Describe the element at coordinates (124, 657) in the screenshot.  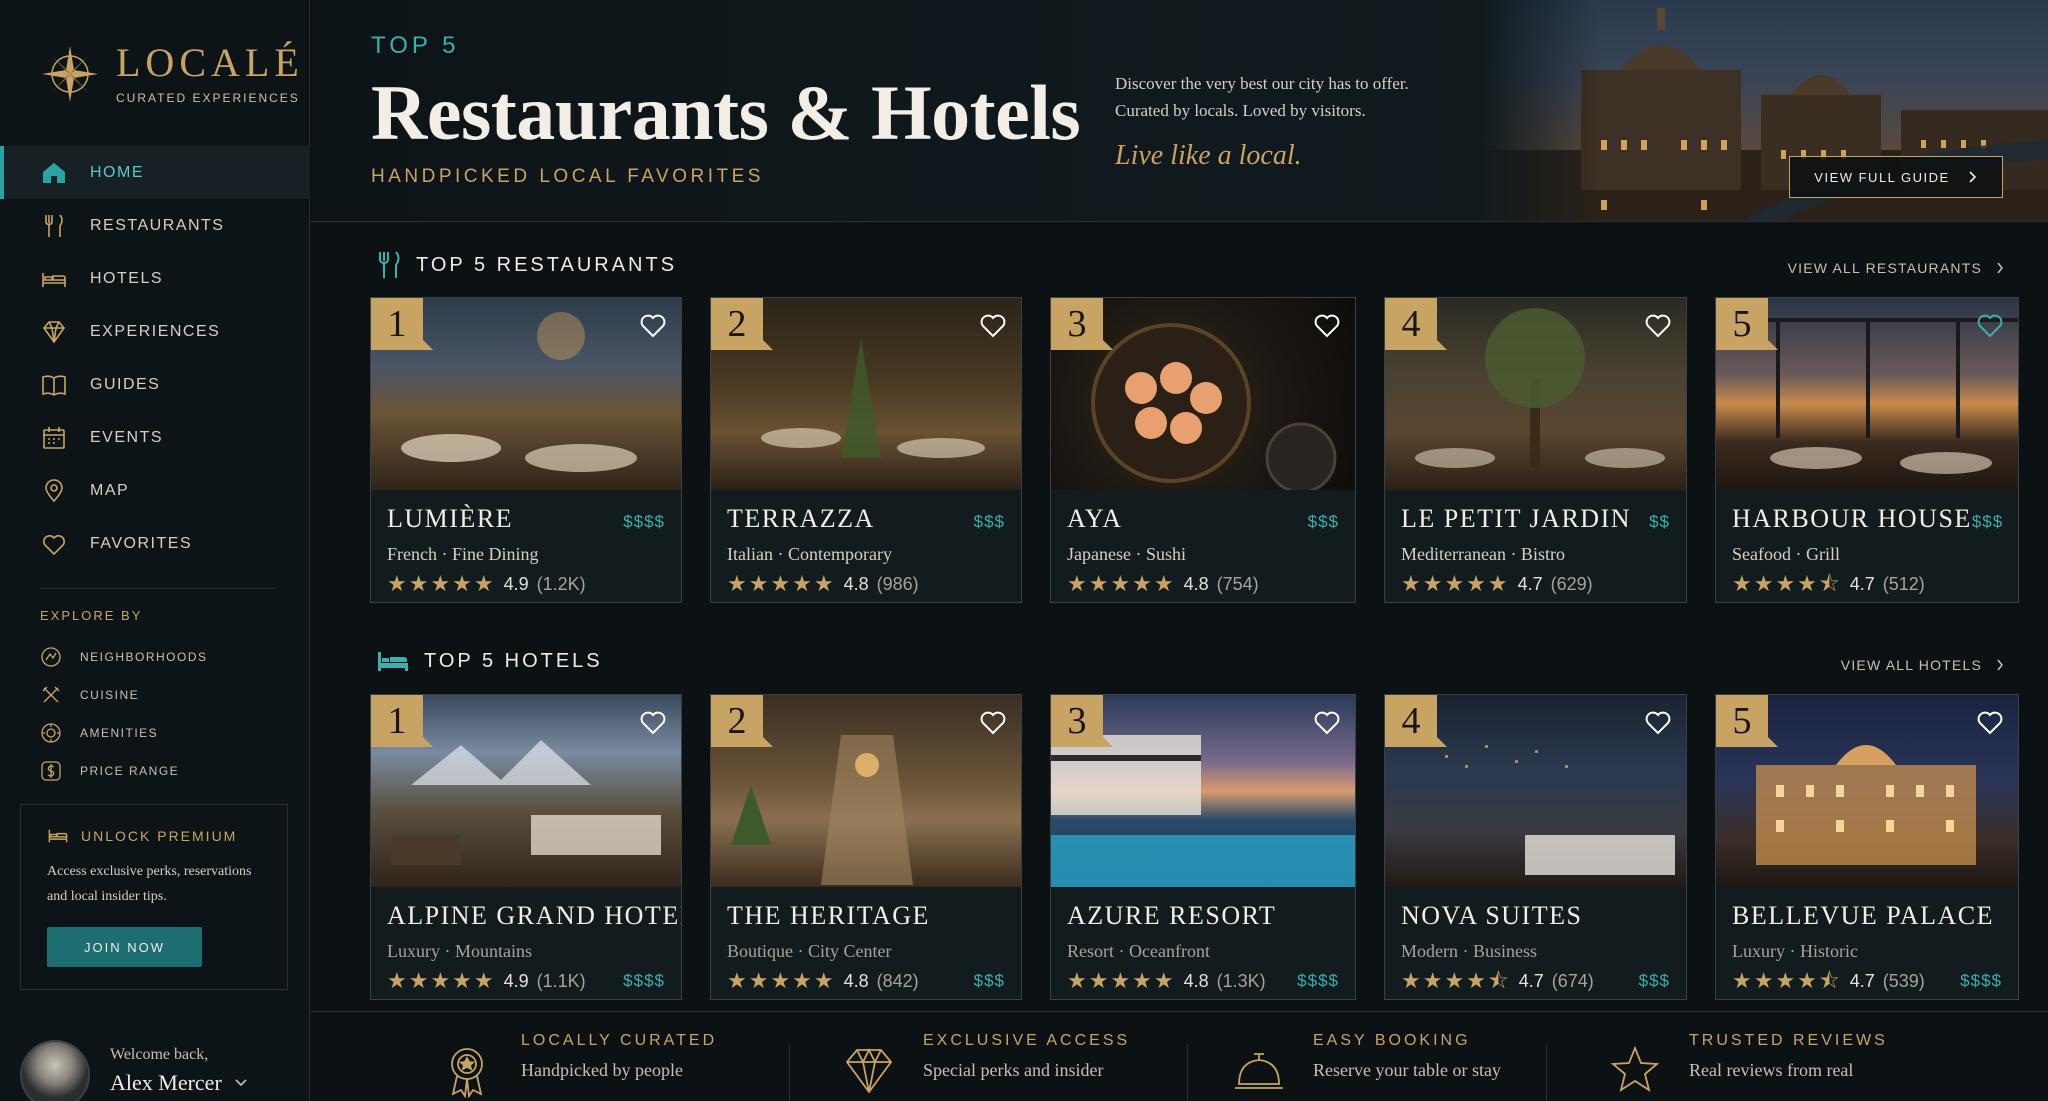
I see `explore-item-neighborhoods: NEIGHBORHOODS` at that location.